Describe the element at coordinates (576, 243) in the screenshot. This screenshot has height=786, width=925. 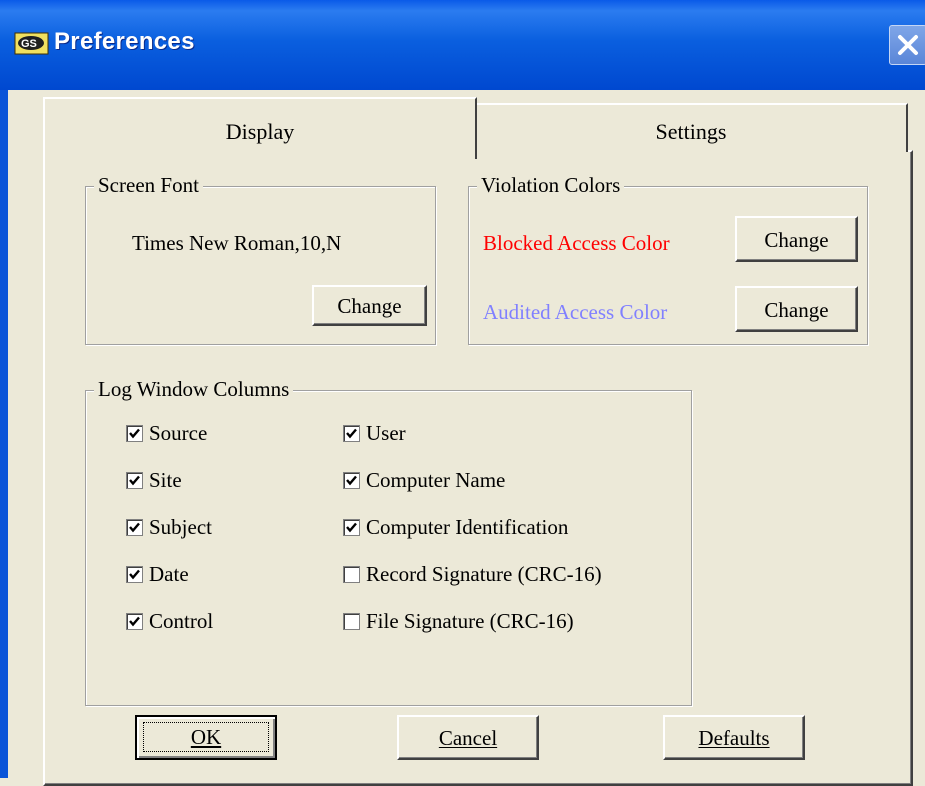
I see `blocked-access-color-label: Blocked Access Color` at that location.